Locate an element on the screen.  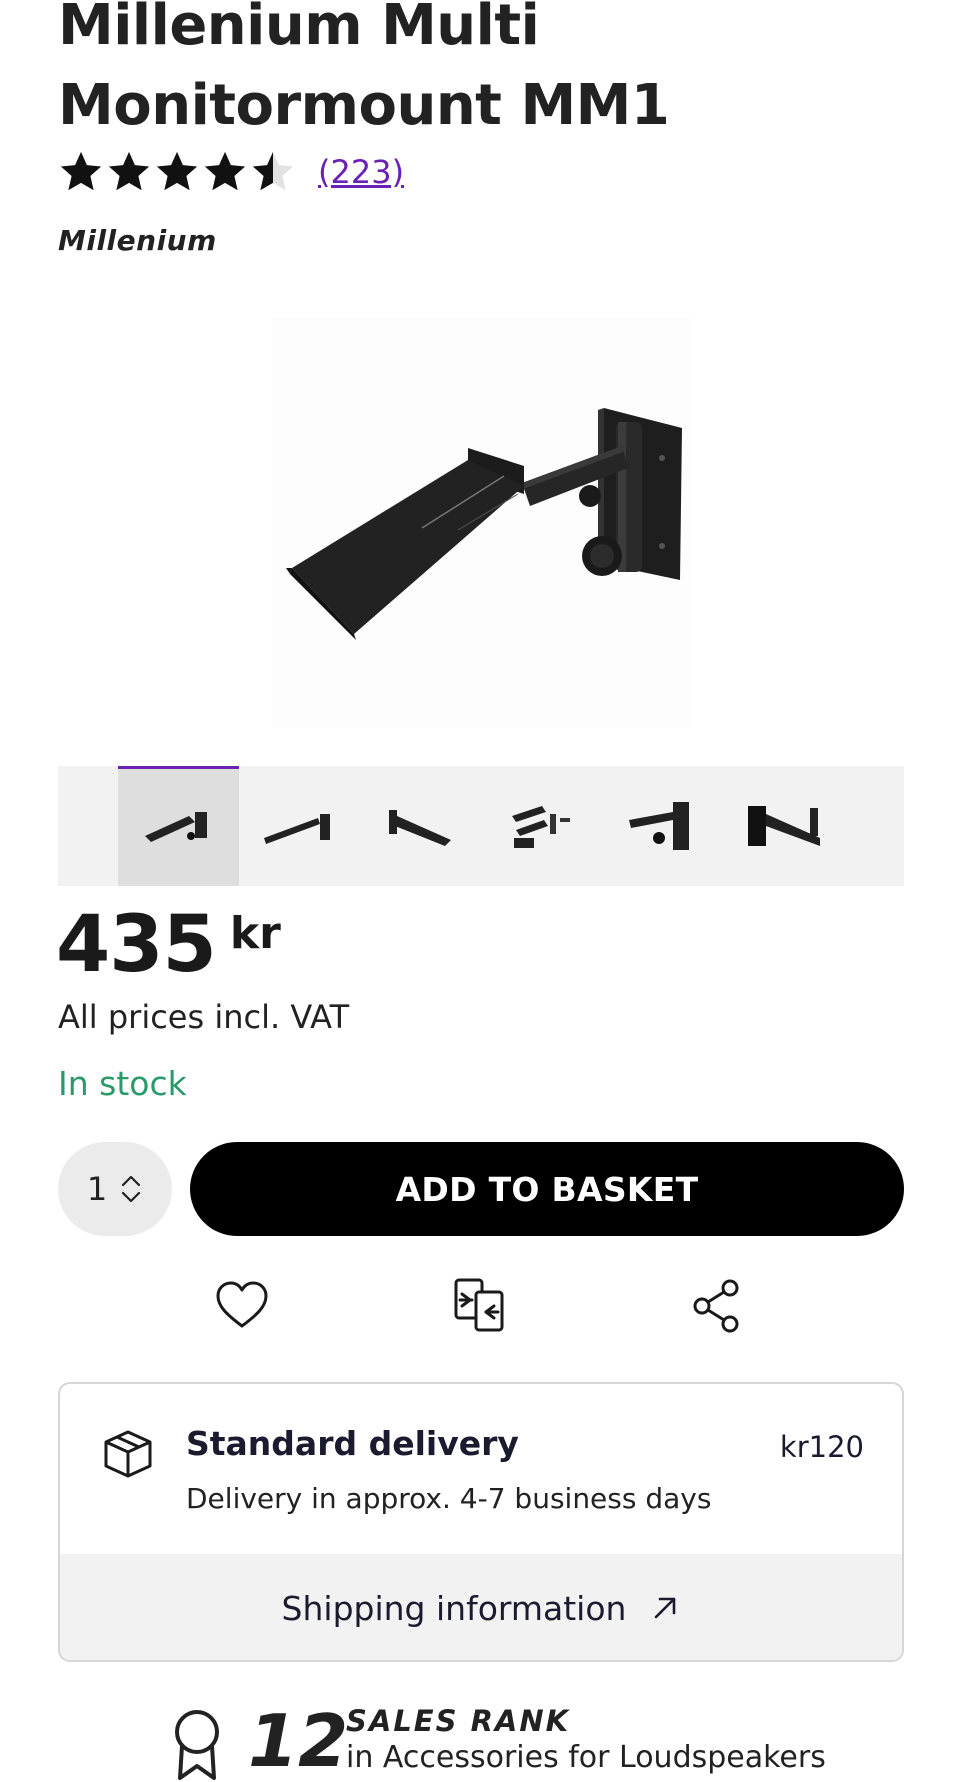
product-title: Millenium Multi Monitormount MM1 is located at coordinates (364, 69).